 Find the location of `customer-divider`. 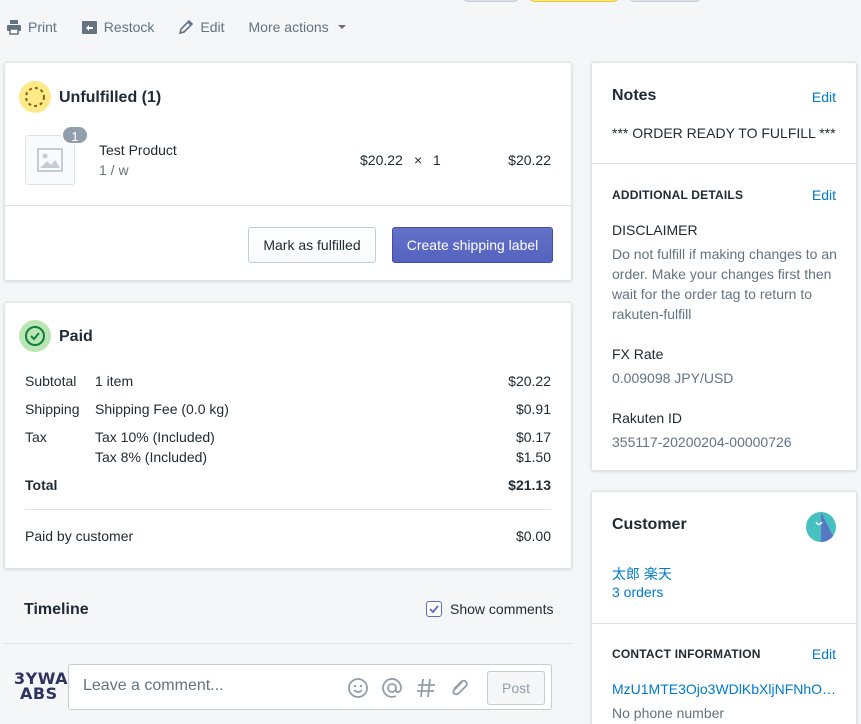

customer-divider is located at coordinates (724, 623).